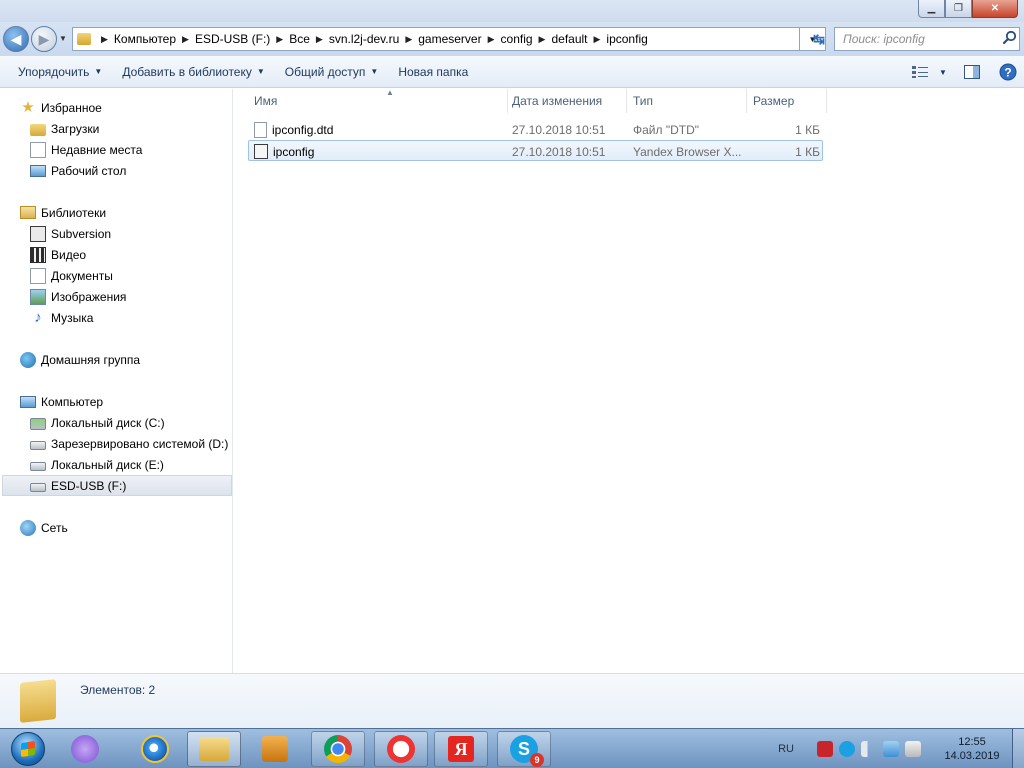 The height and width of the screenshot is (768, 1024). I want to click on nav-network: Сеть, so click(135, 527).